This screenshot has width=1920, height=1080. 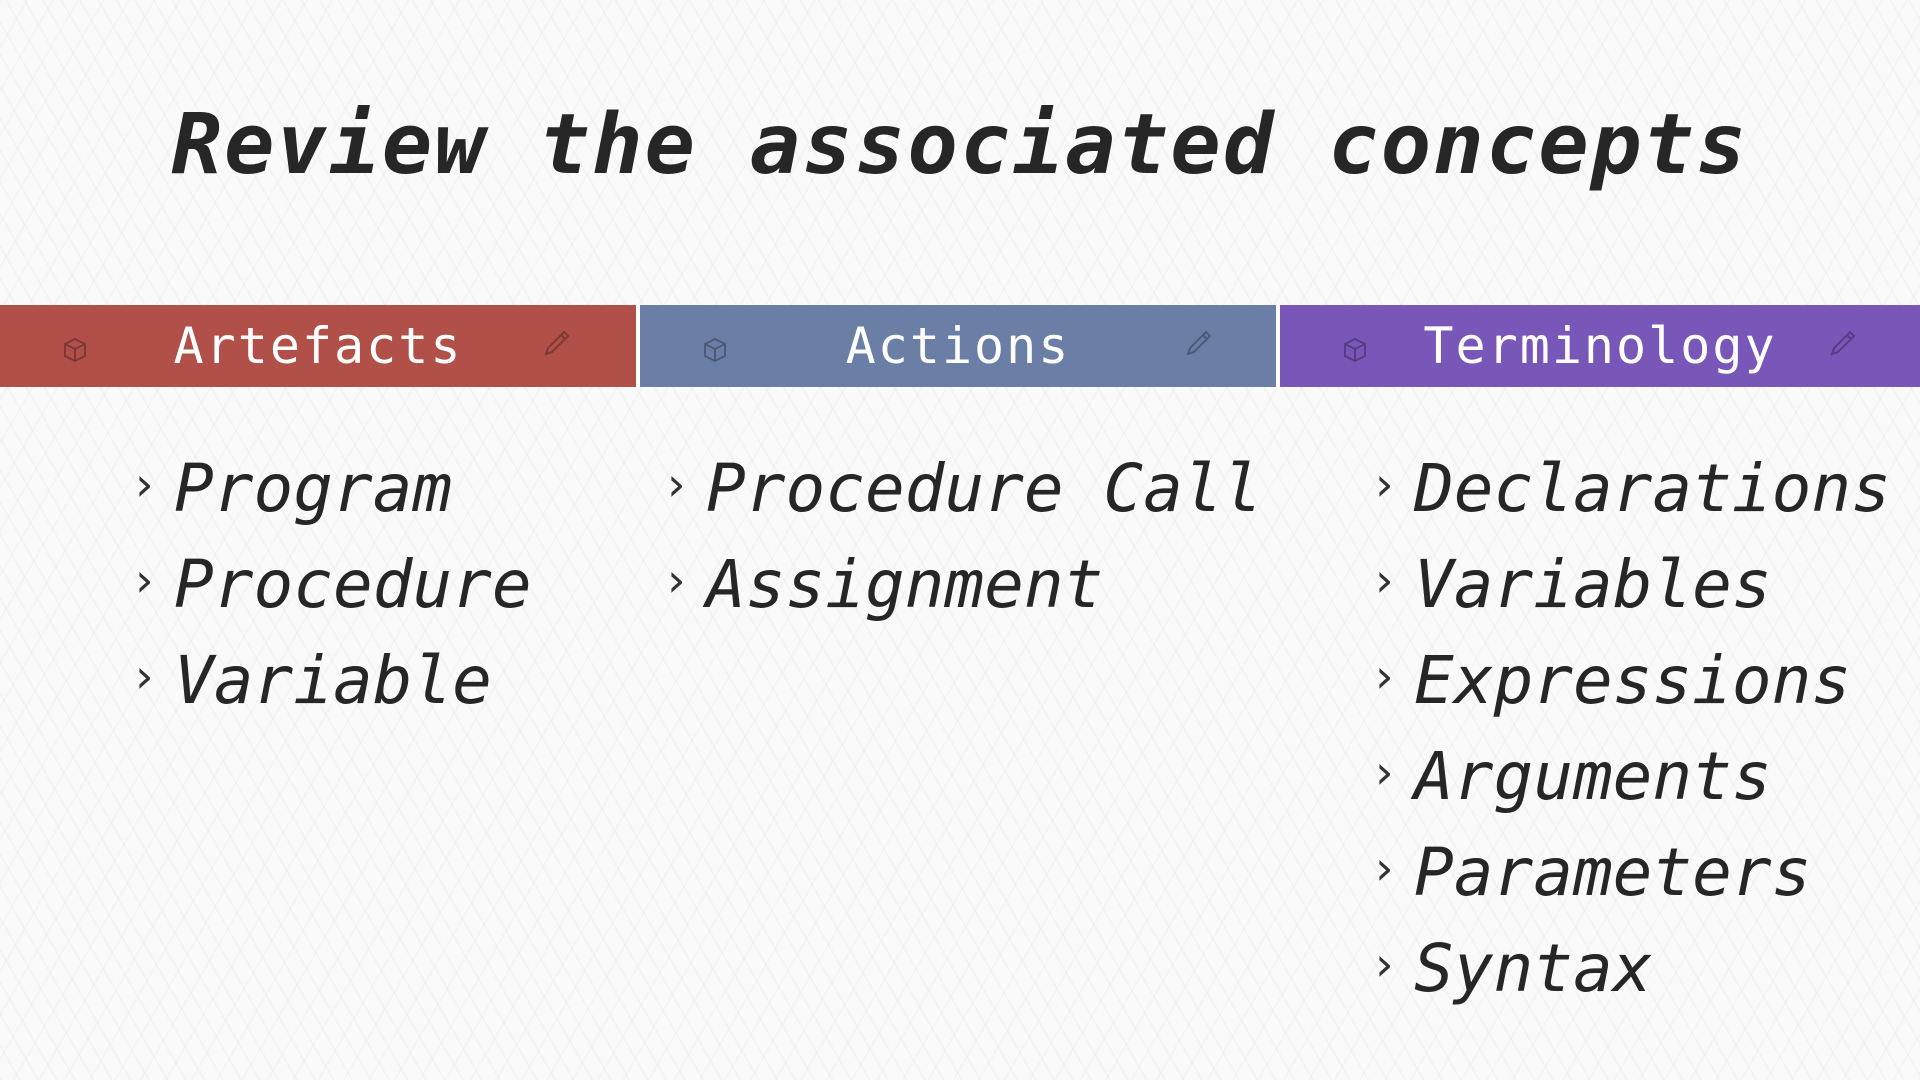 What do you see at coordinates (905, 584) in the screenshot?
I see `list-item-label: Assignment` at bounding box center [905, 584].